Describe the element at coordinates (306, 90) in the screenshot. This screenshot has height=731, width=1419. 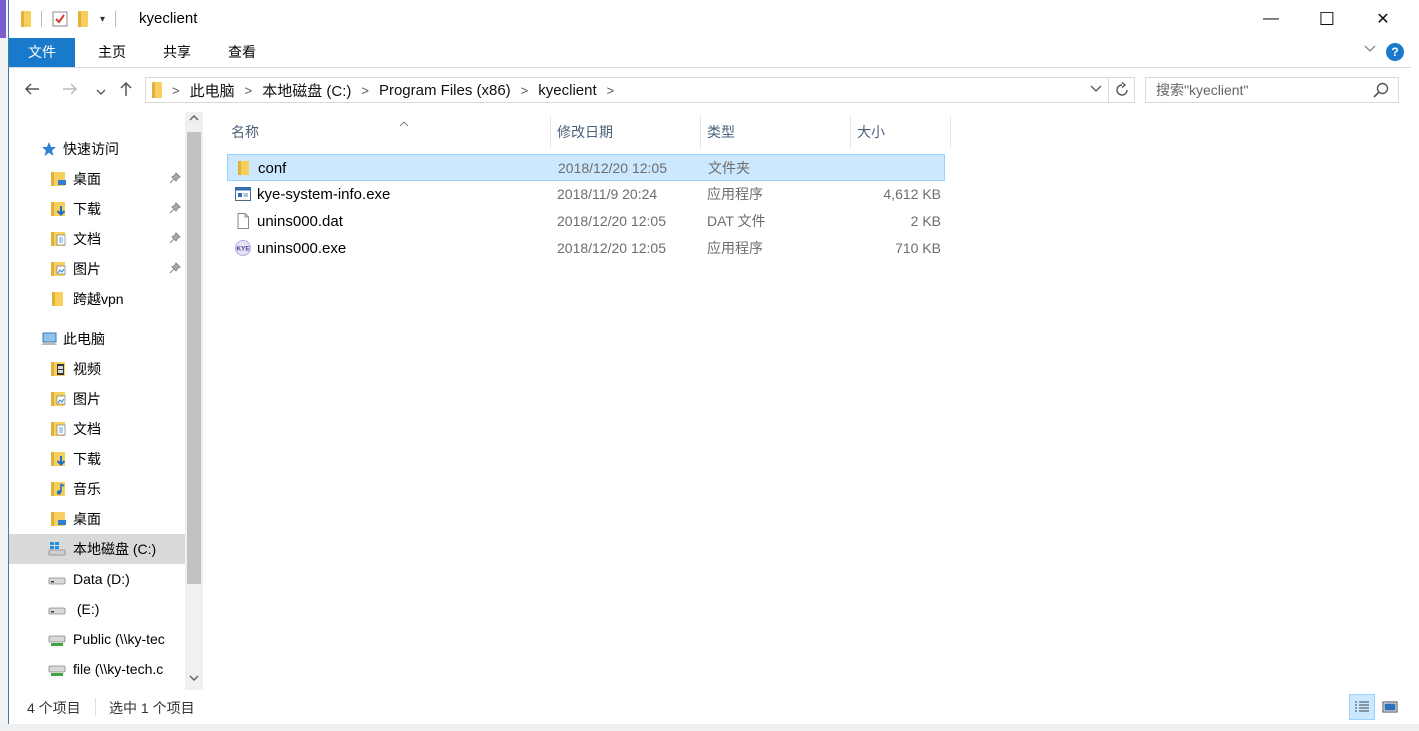
I see `breadcrumb-local-disk: 本地磁盘 (C:)` at that location.